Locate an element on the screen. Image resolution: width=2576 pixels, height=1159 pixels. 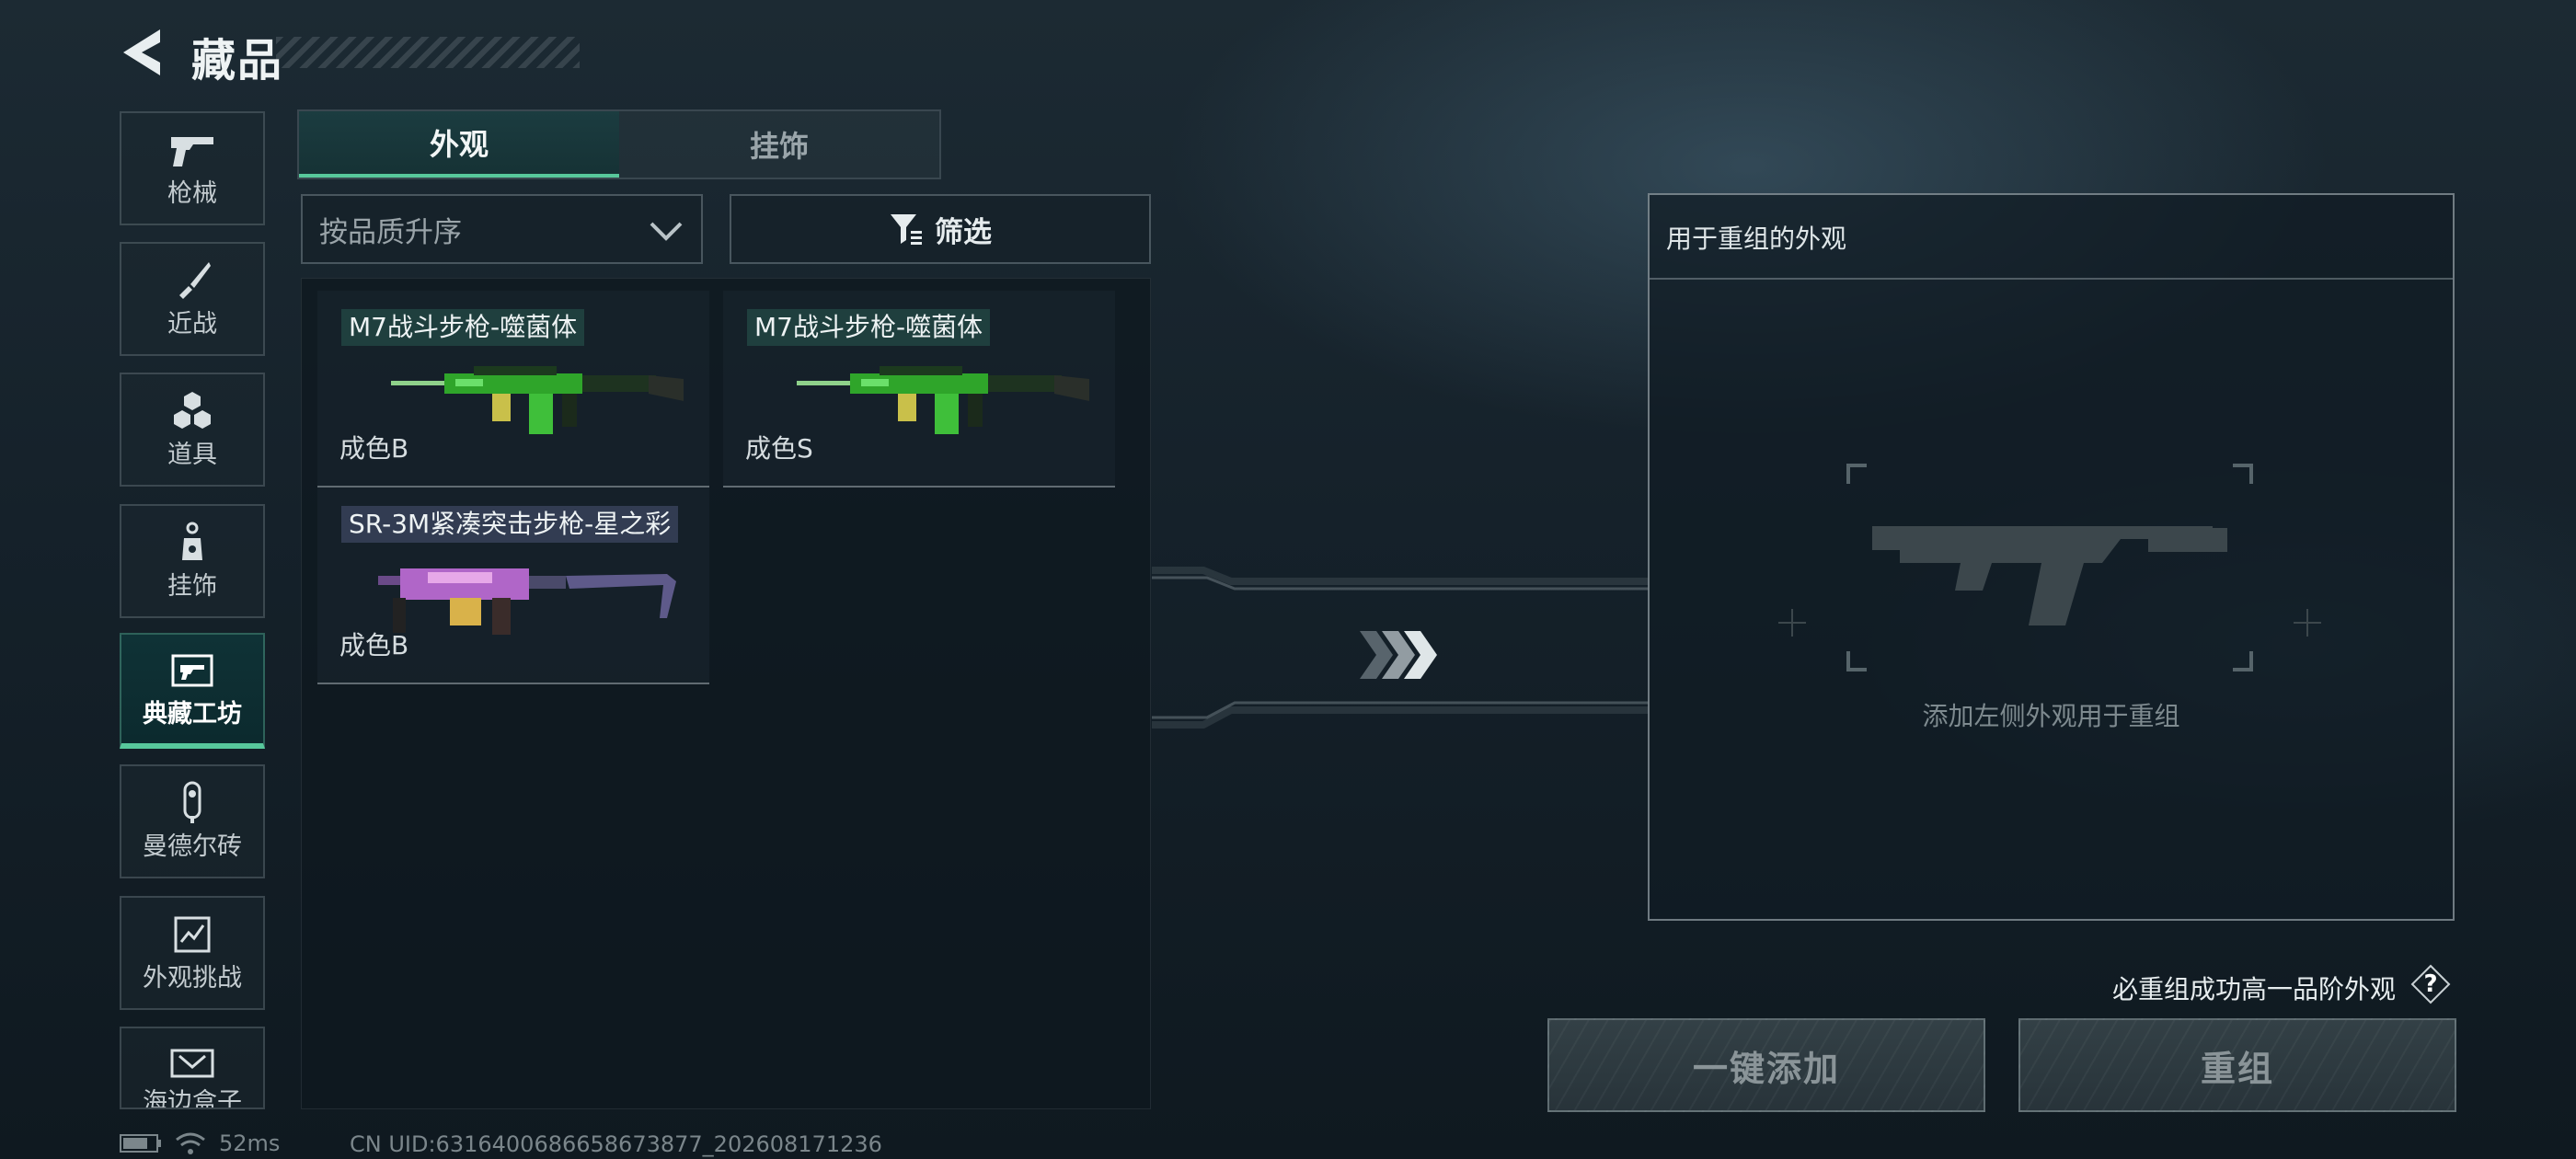
sidebar-item-tools: 道具 is located at coordinates (192, 430).